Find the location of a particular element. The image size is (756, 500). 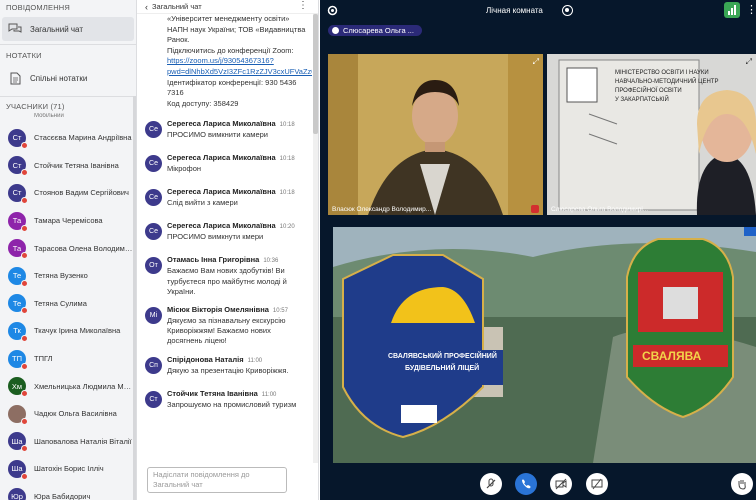

zoom-link: https://zoom.us/j/93054367316? is located at coordinates (224, 61).